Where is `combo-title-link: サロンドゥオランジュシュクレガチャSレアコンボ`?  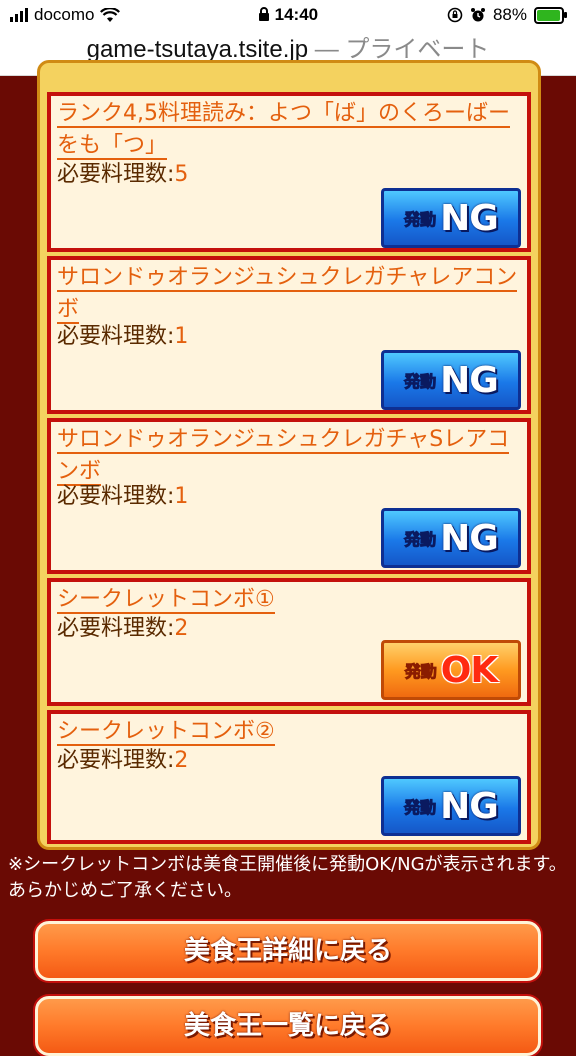 combo-title-link: サロンドゥオランジュシュクレガチャSレアコンボ is located at coordinates (288, 456).